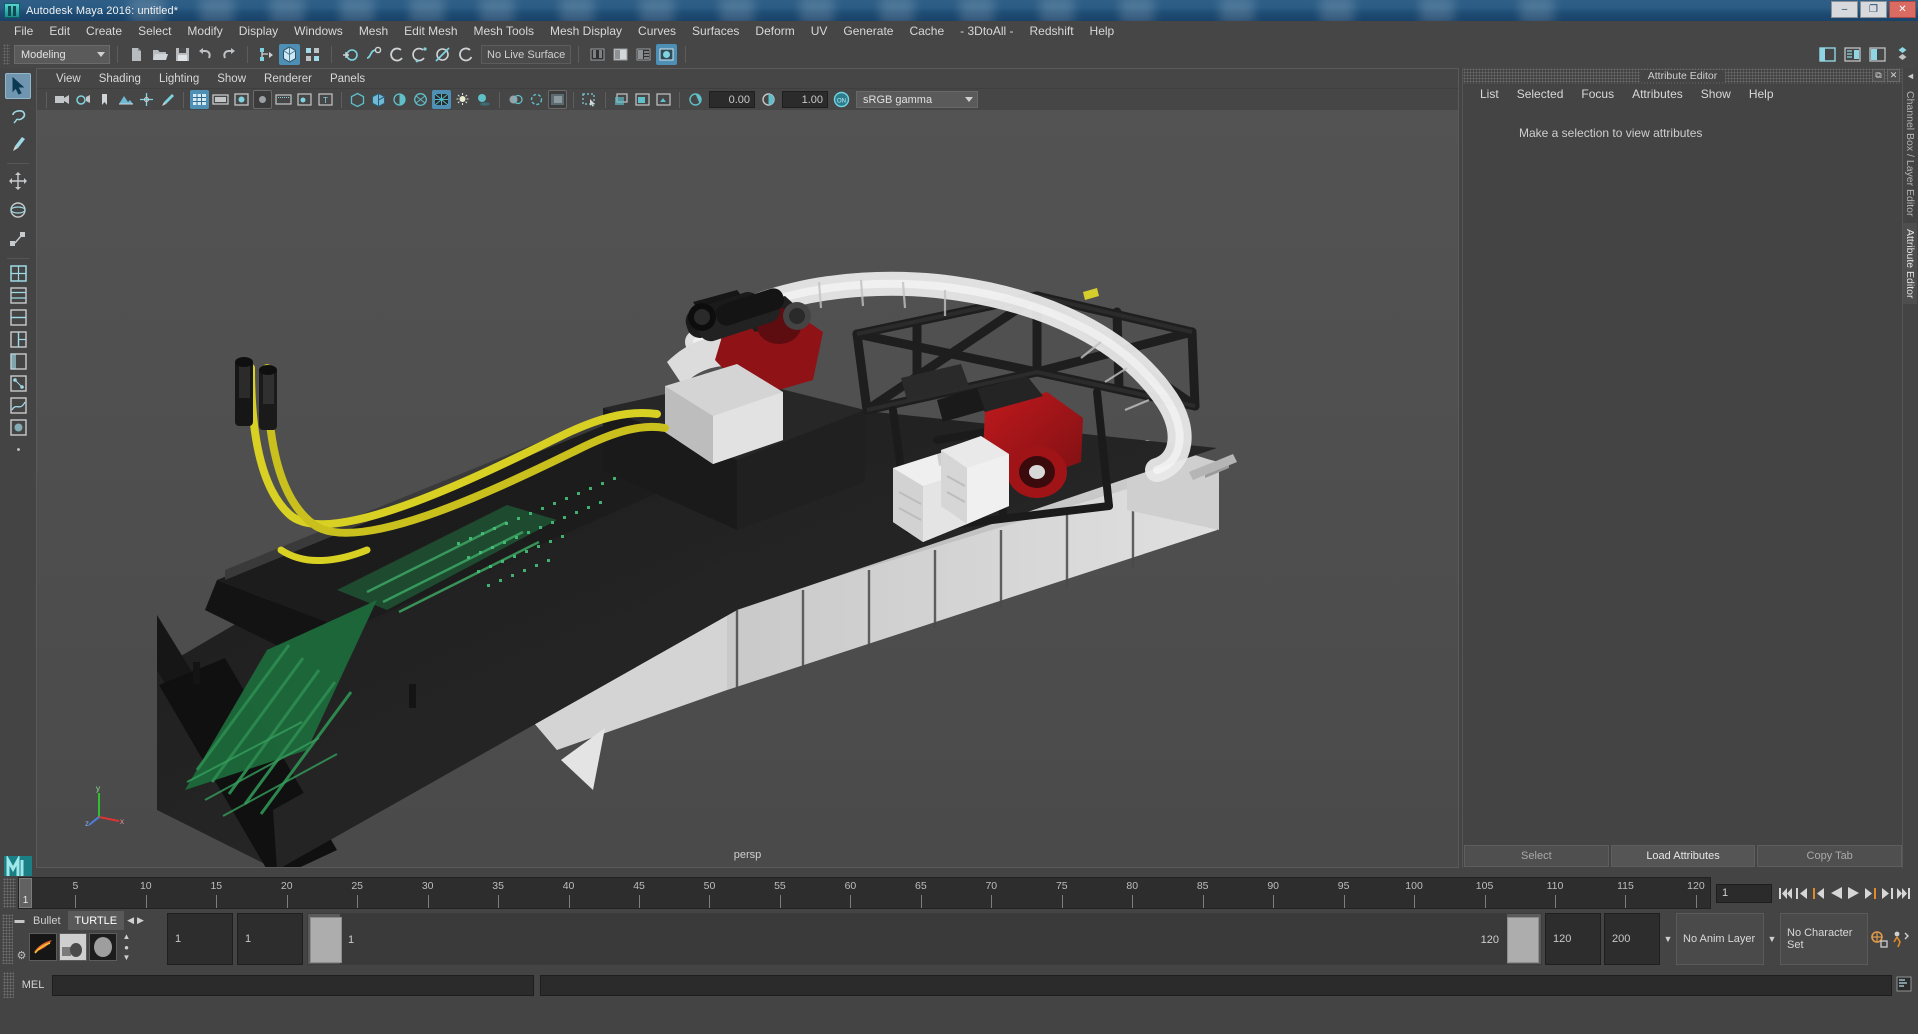 This screenshot has height=1034, width=1918. I want to click on shelf-scroll-down-icon: ▼, so click(127, 957).